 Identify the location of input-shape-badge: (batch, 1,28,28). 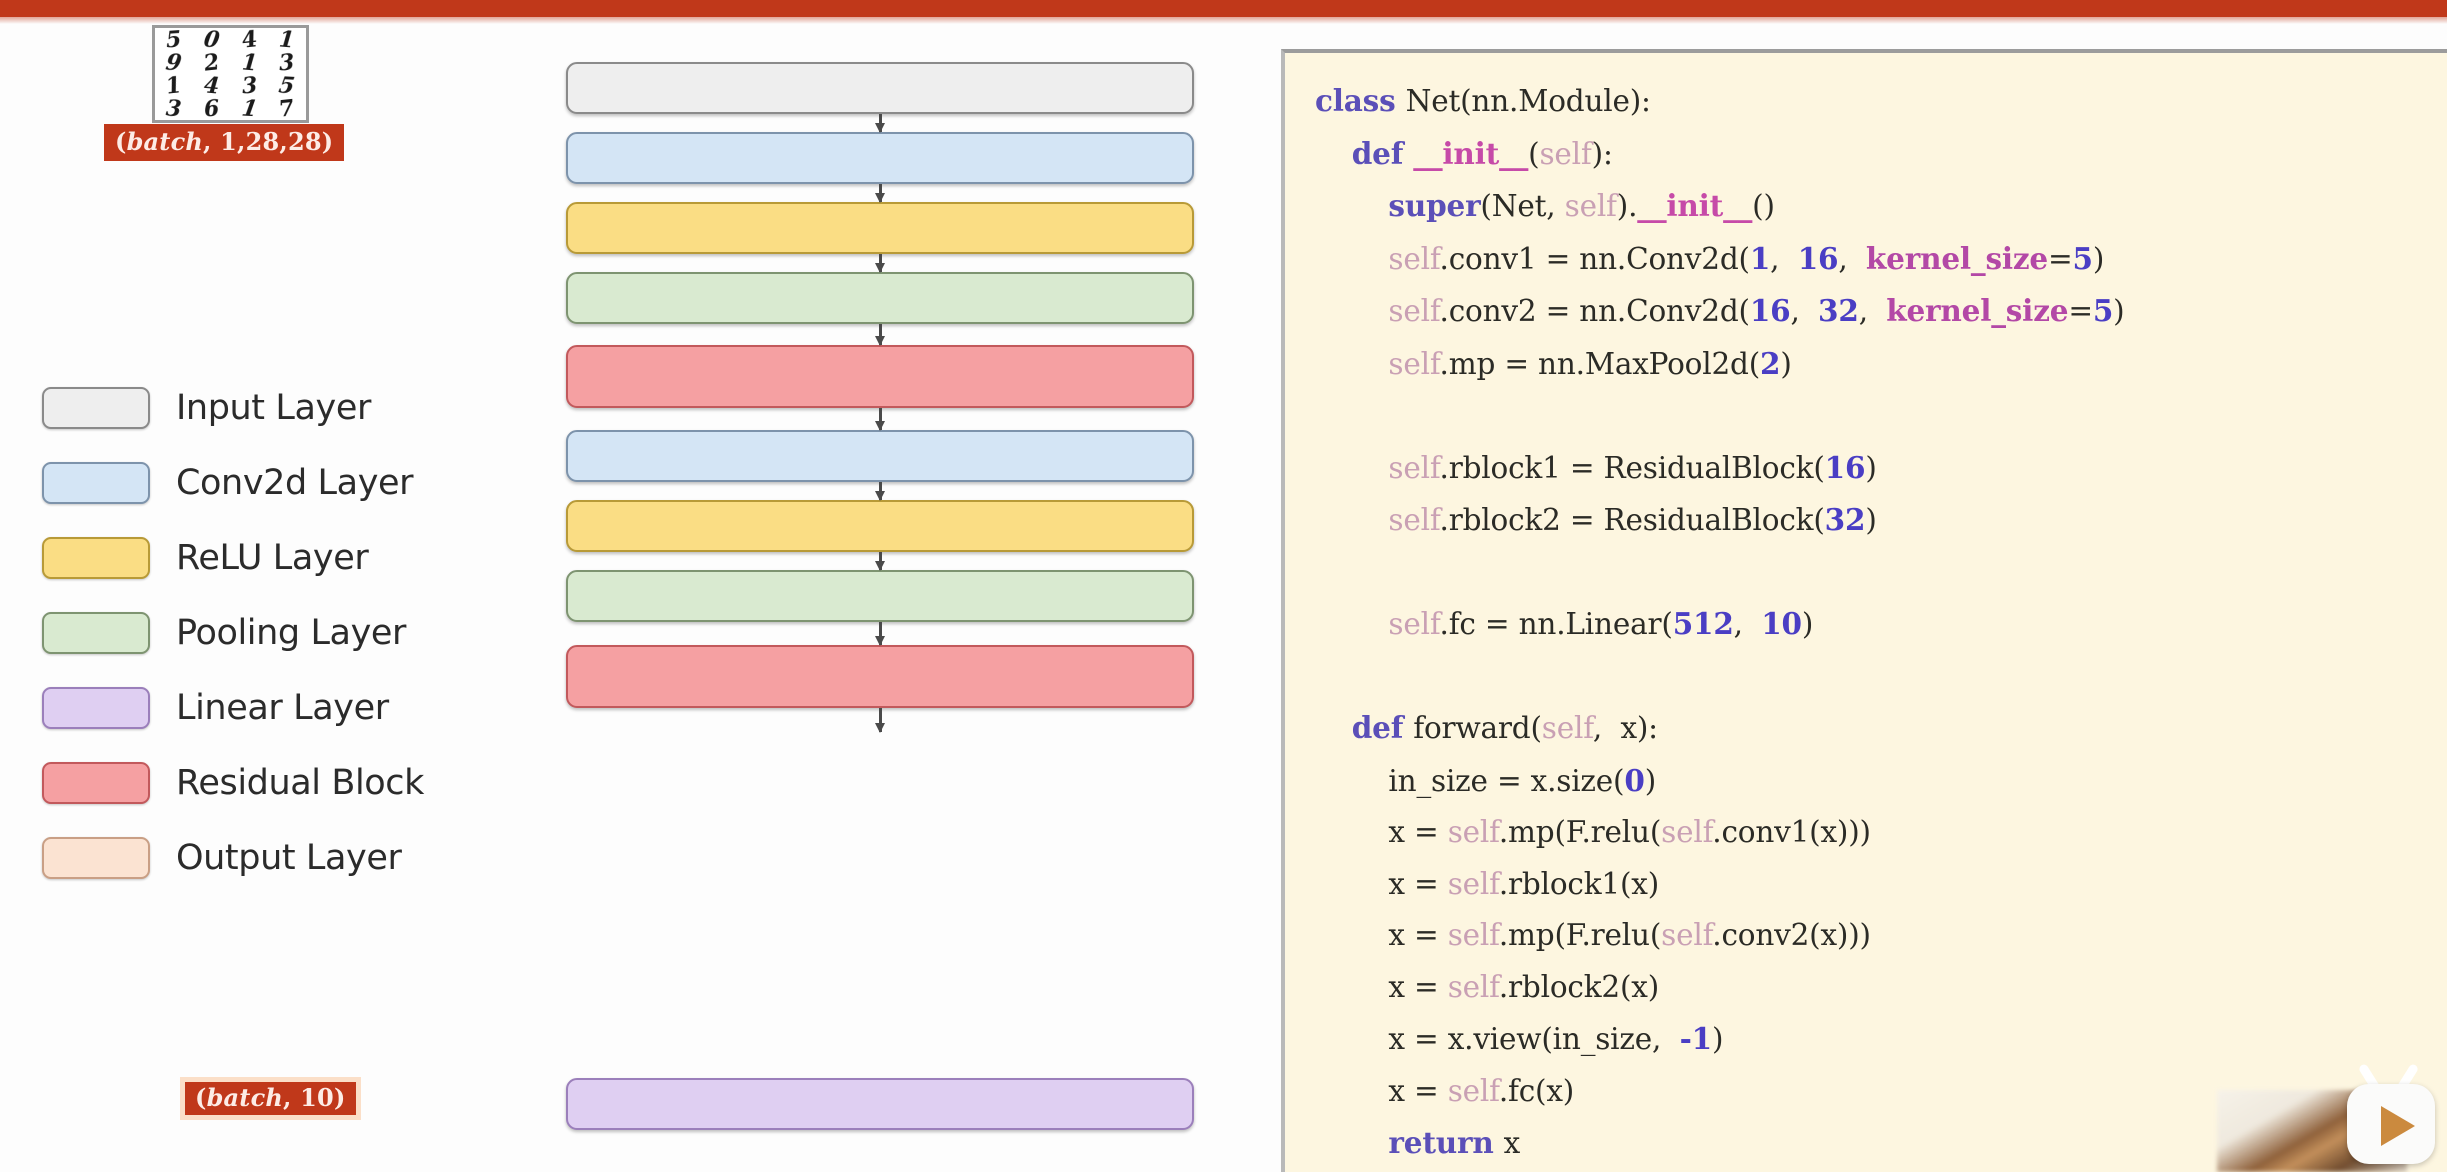
(224, 143).